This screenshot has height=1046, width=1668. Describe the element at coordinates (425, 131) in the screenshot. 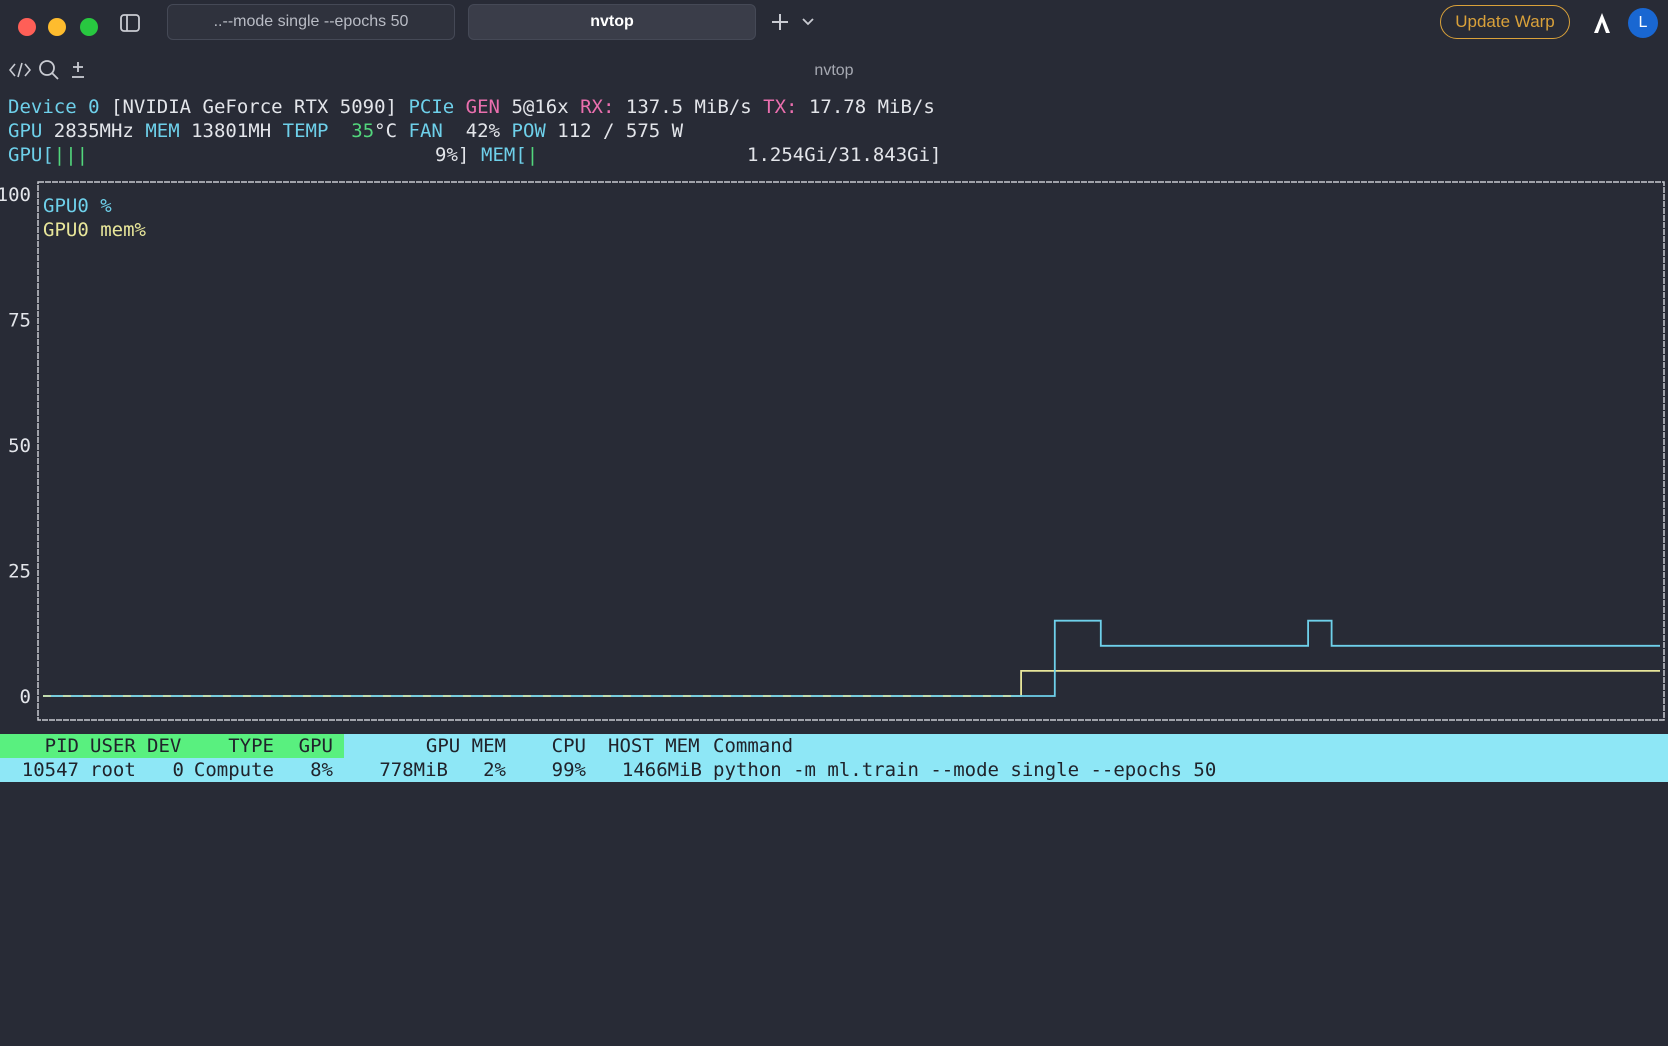

I see `fan-label: FAN` at that location.